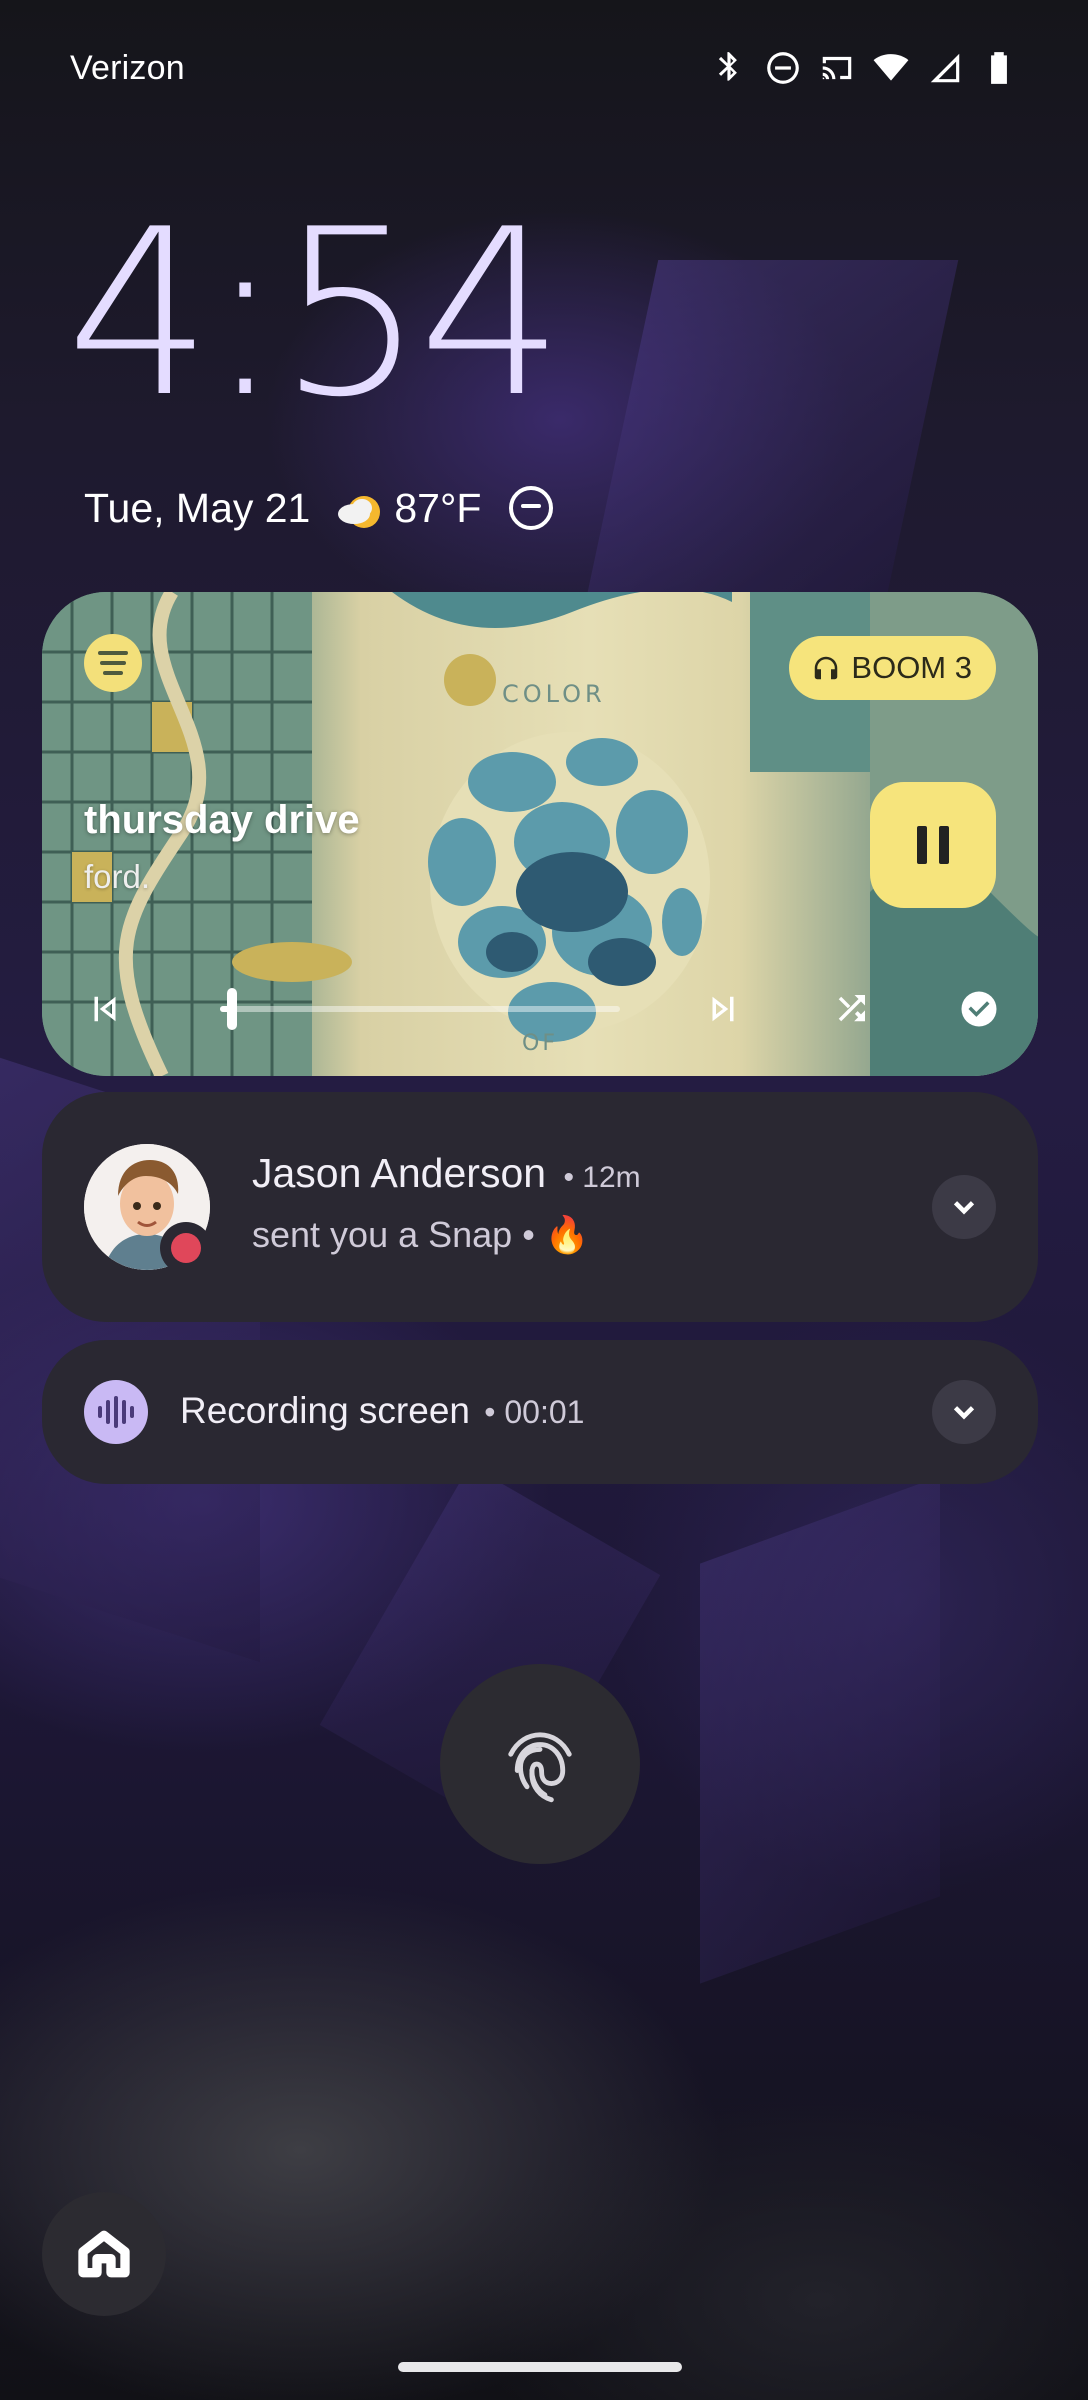  Describe the element at coordinates (113, 663) in the screenshot. I see `spotify-icon` at that location.